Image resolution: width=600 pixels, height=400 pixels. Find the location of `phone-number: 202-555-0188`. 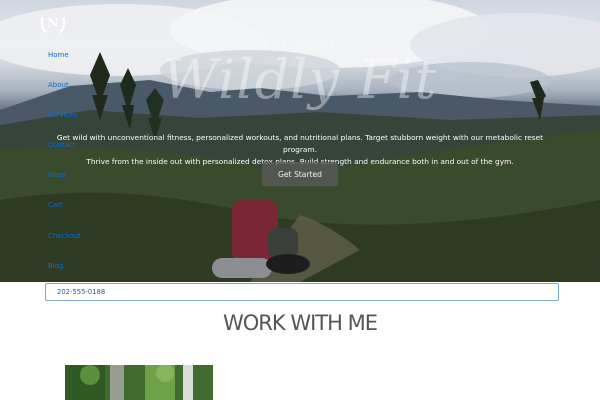

phone-number: 202-555-0188 is located at coordinates (81, 292).